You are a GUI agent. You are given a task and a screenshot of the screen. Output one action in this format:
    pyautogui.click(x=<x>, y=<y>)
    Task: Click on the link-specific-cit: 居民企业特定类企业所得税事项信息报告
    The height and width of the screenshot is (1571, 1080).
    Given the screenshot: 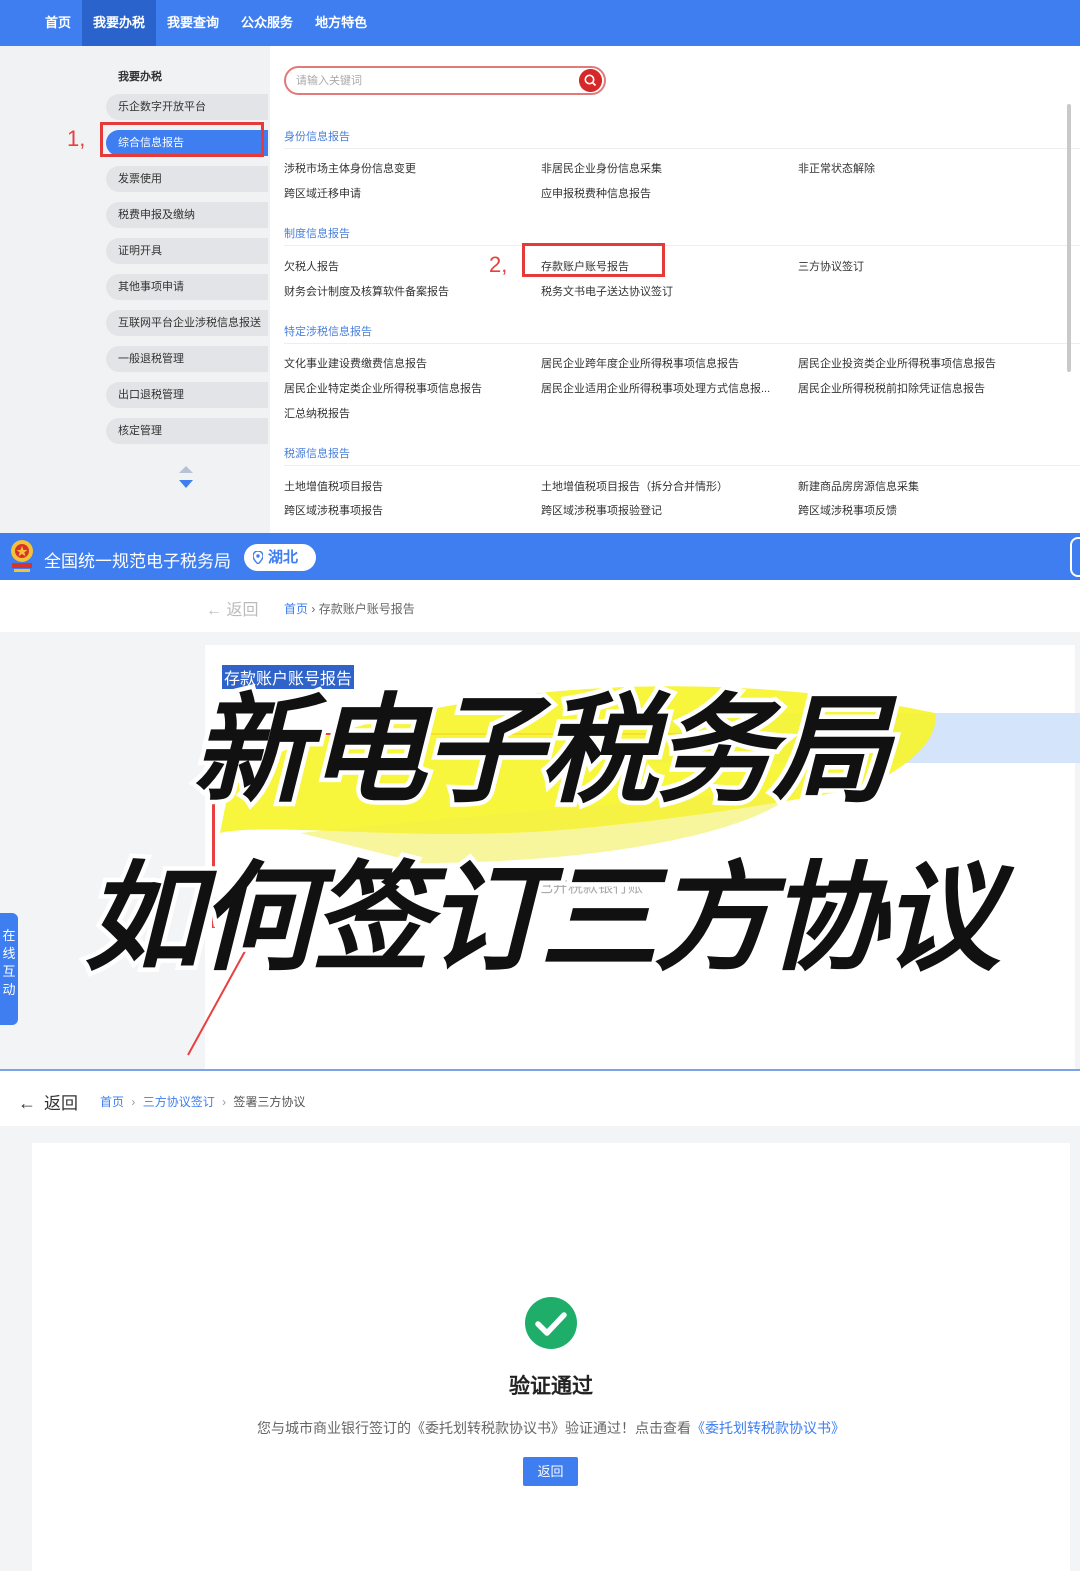 What is the action you would take?
    pyautogui.click(x=383, y=388)
    